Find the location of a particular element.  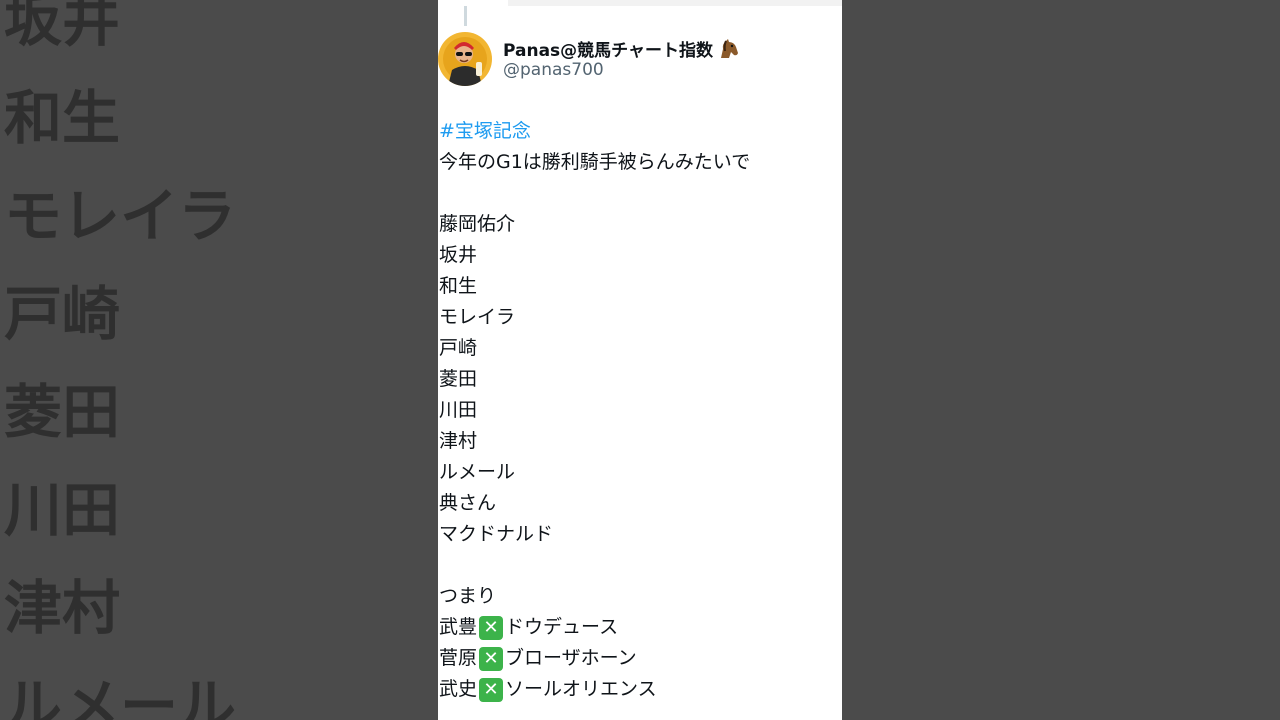

pair-horse: ソールオリエンス is located at coordinates (581, 689).